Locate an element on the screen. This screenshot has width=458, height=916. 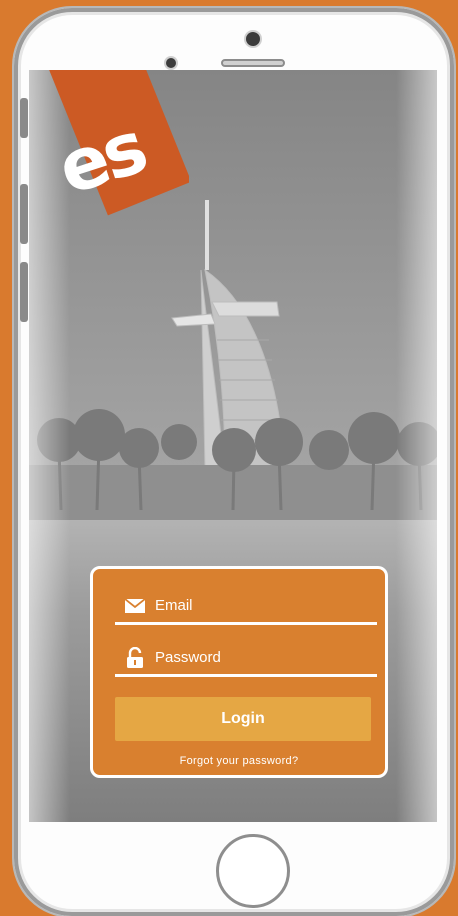
volume-down-button is located at coordinates (24, 292).